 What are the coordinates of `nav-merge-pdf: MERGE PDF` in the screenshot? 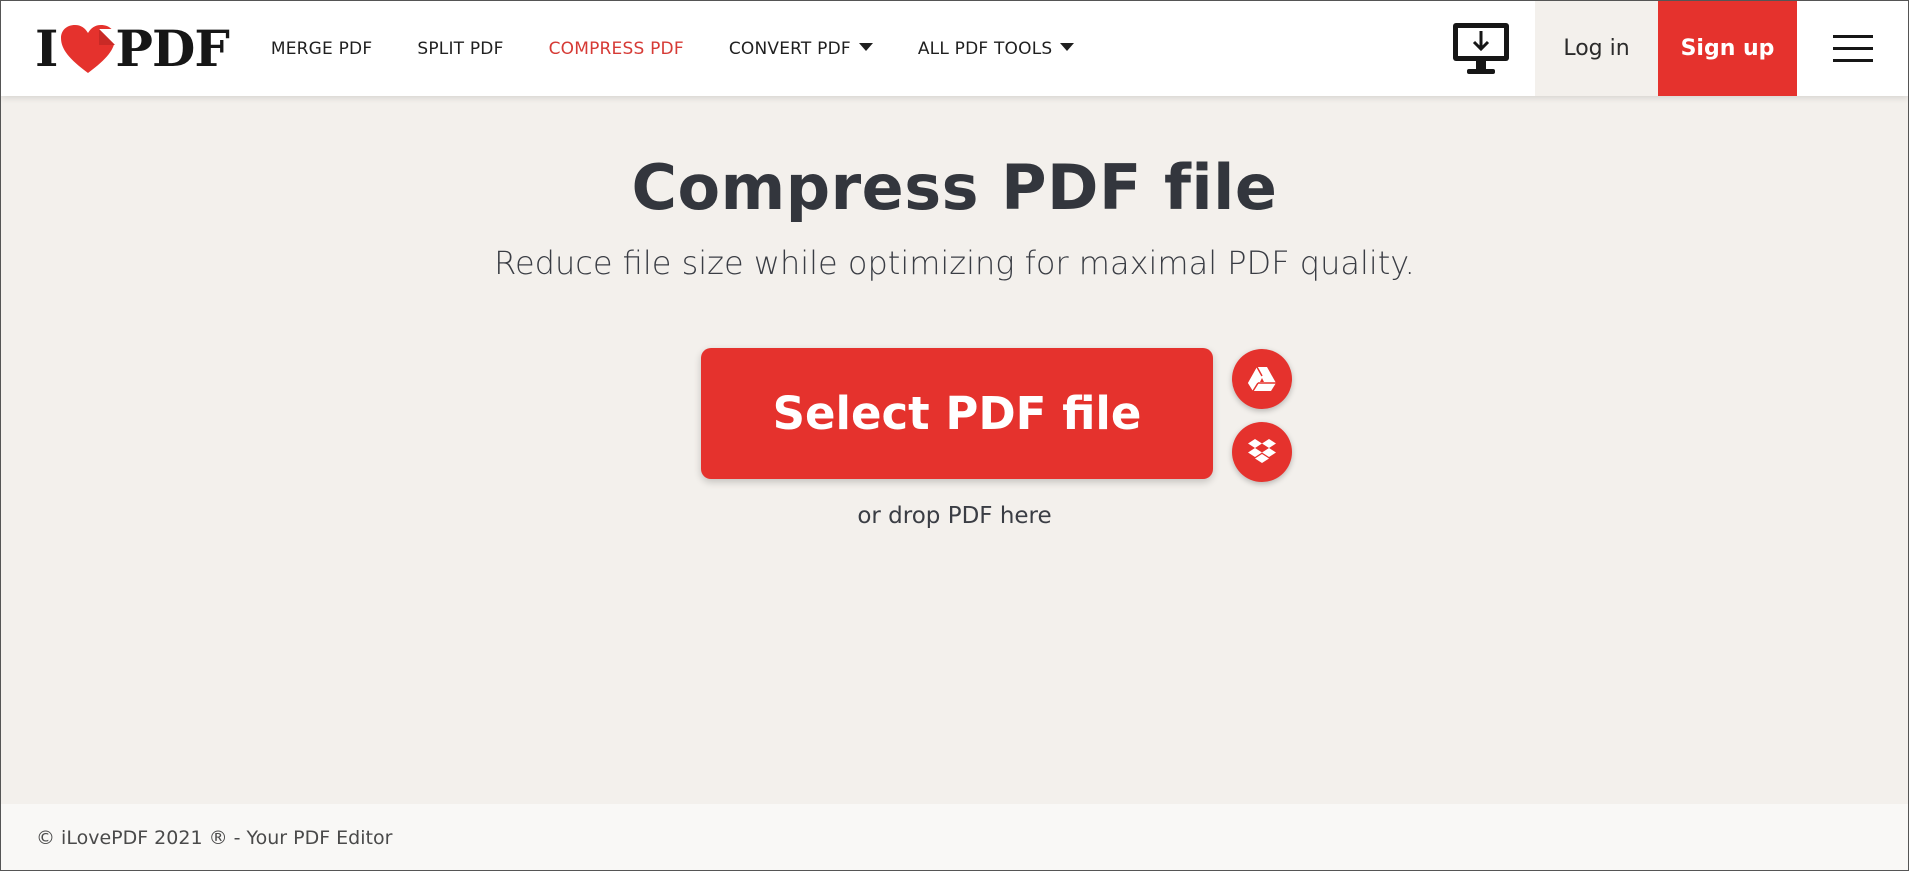 It's located at (321, 48).